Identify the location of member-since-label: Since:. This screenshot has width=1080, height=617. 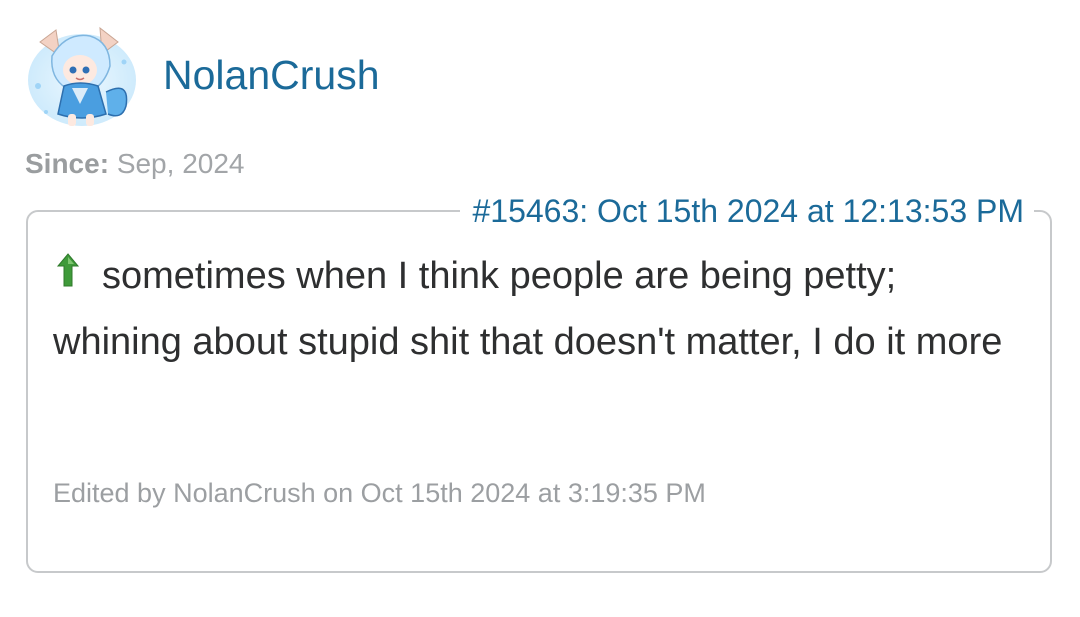
(67, 163).